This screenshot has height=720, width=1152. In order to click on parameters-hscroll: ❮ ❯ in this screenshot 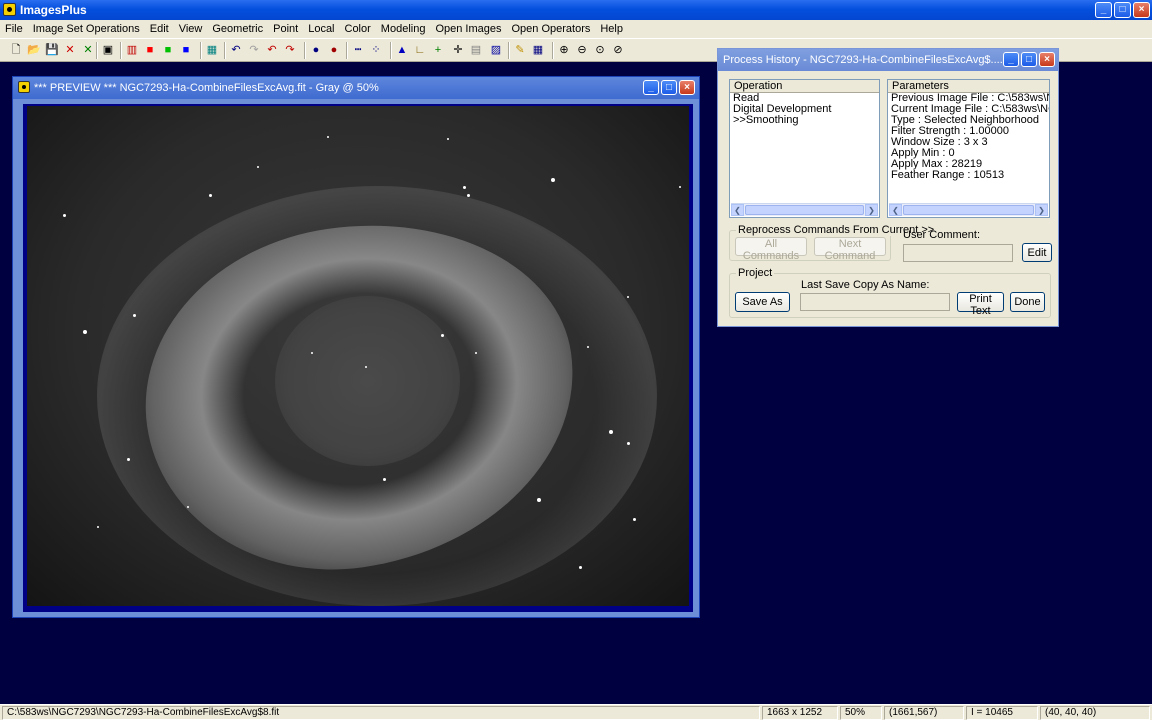, I will do `click(968, 209)`.